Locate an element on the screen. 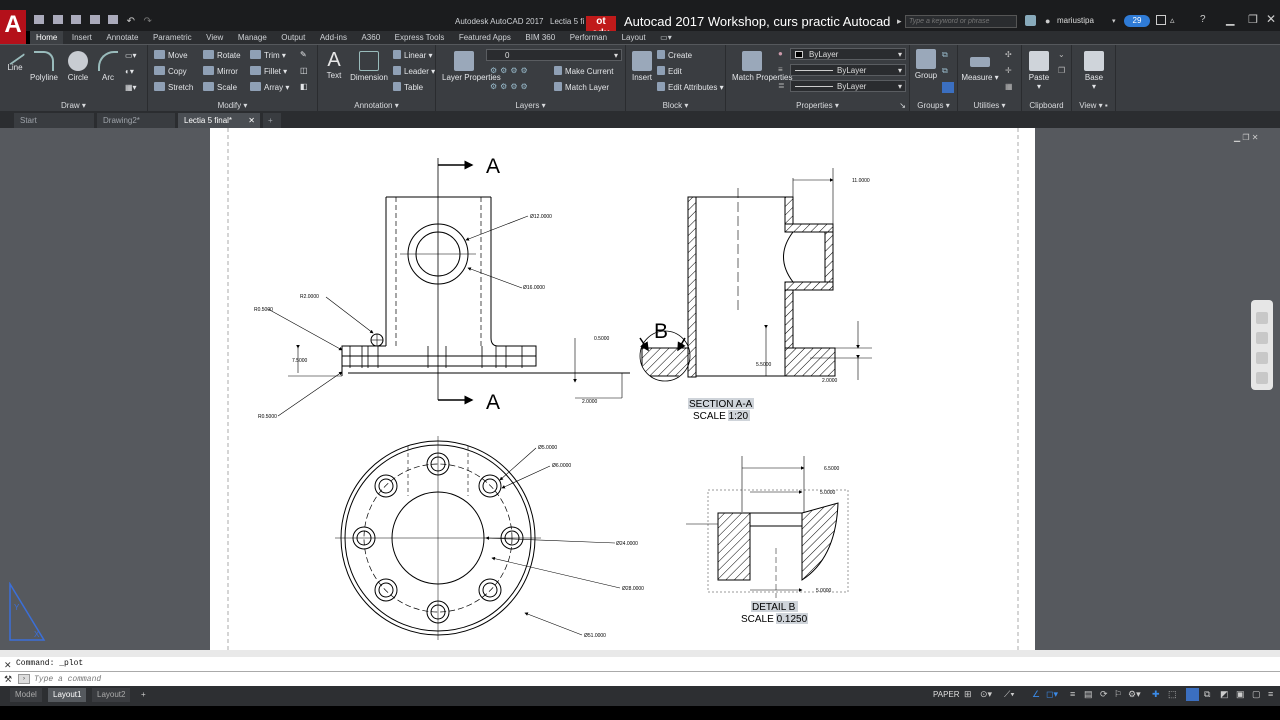 The width and height of the screenshot is (1280, 720). hatch-icon: ◐▾ is located at coordinates (129, 71).